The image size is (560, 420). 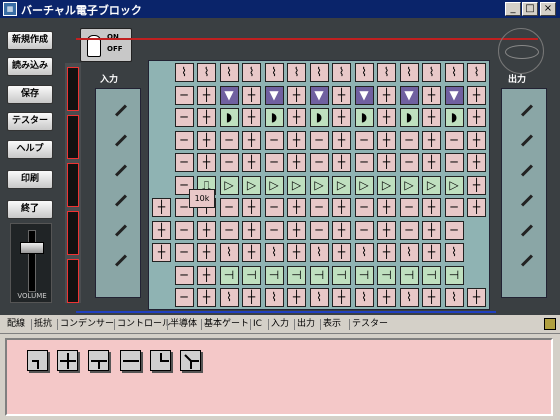 What do you see at coordinates (306, 324) in the screenshot?
I see `tab-output: 出力` at bounding box center [306, 324].